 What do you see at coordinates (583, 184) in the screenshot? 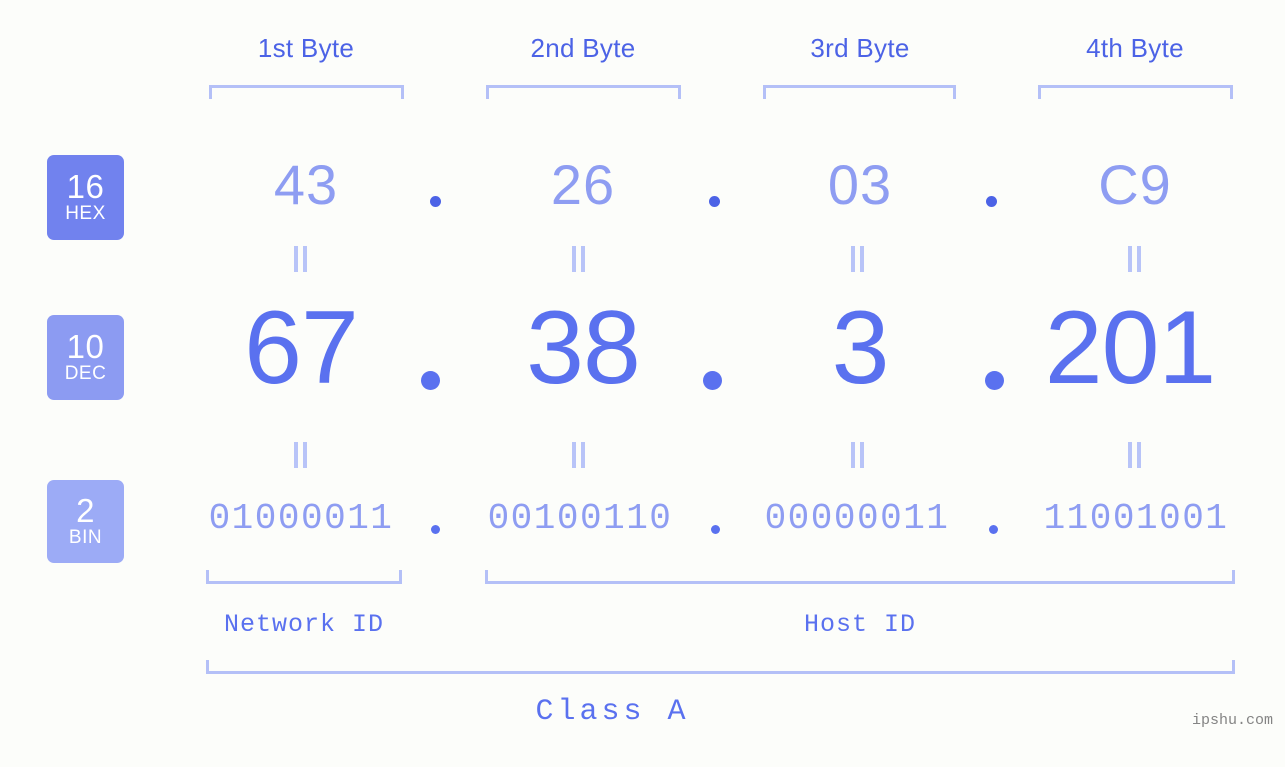
I see `hex-value-byte-2: 26` at bounding box center [583, 184].